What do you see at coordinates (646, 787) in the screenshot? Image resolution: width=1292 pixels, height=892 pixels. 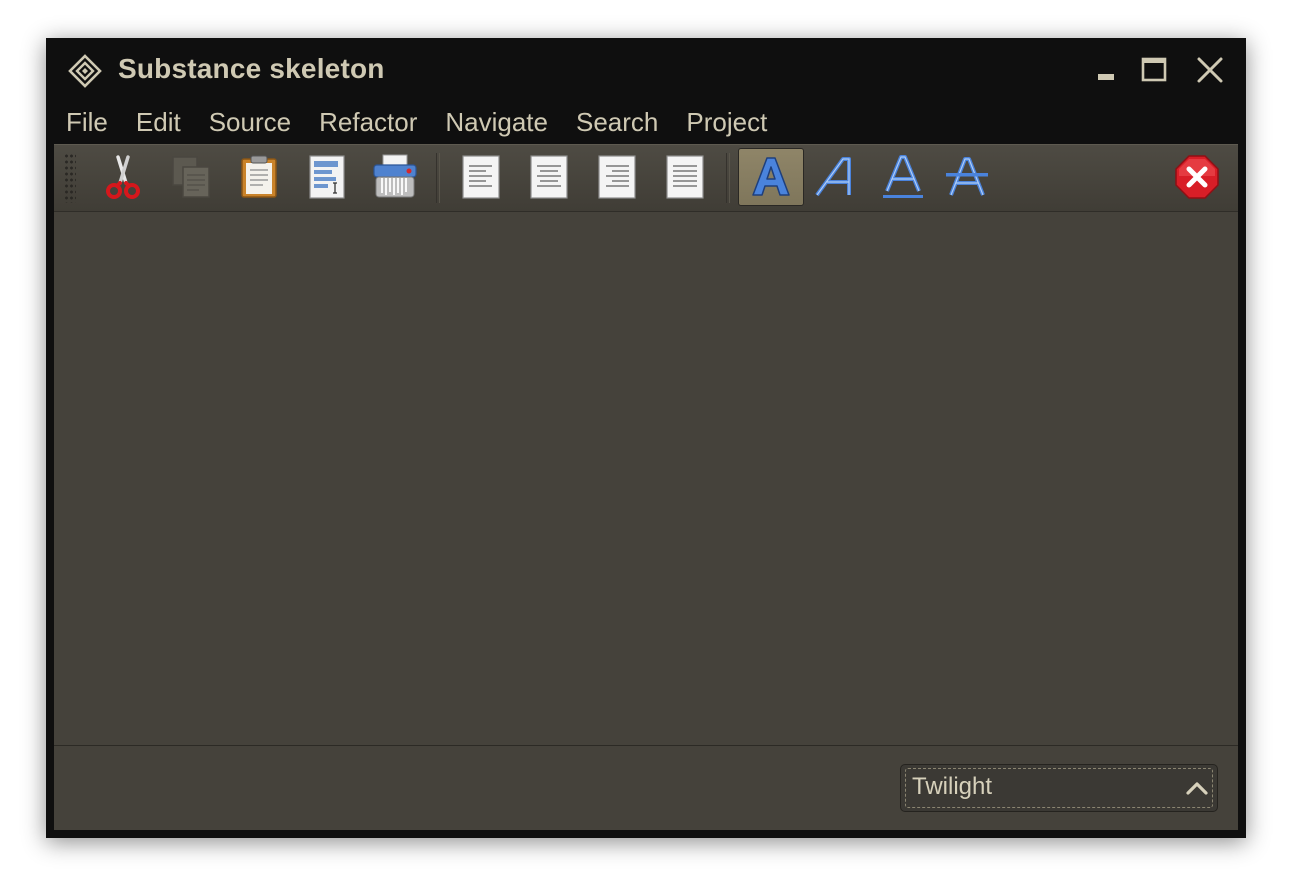 I see `status-bar: Twilight` at bounding box center [646, 787].